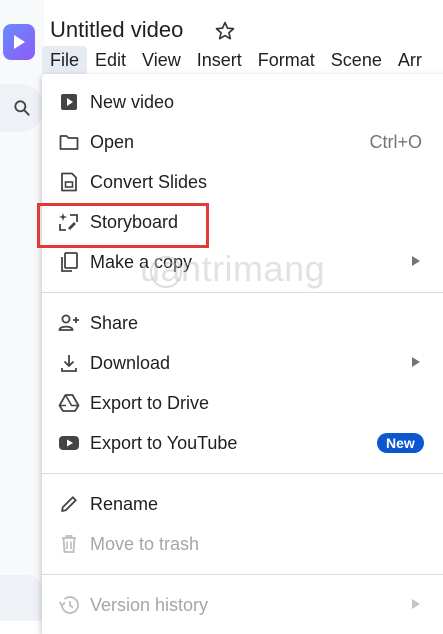  Describe the element at coordinates (242, 544) in the screenshot. I see `menu-item-move-to-trash: Move to trash` at that location.